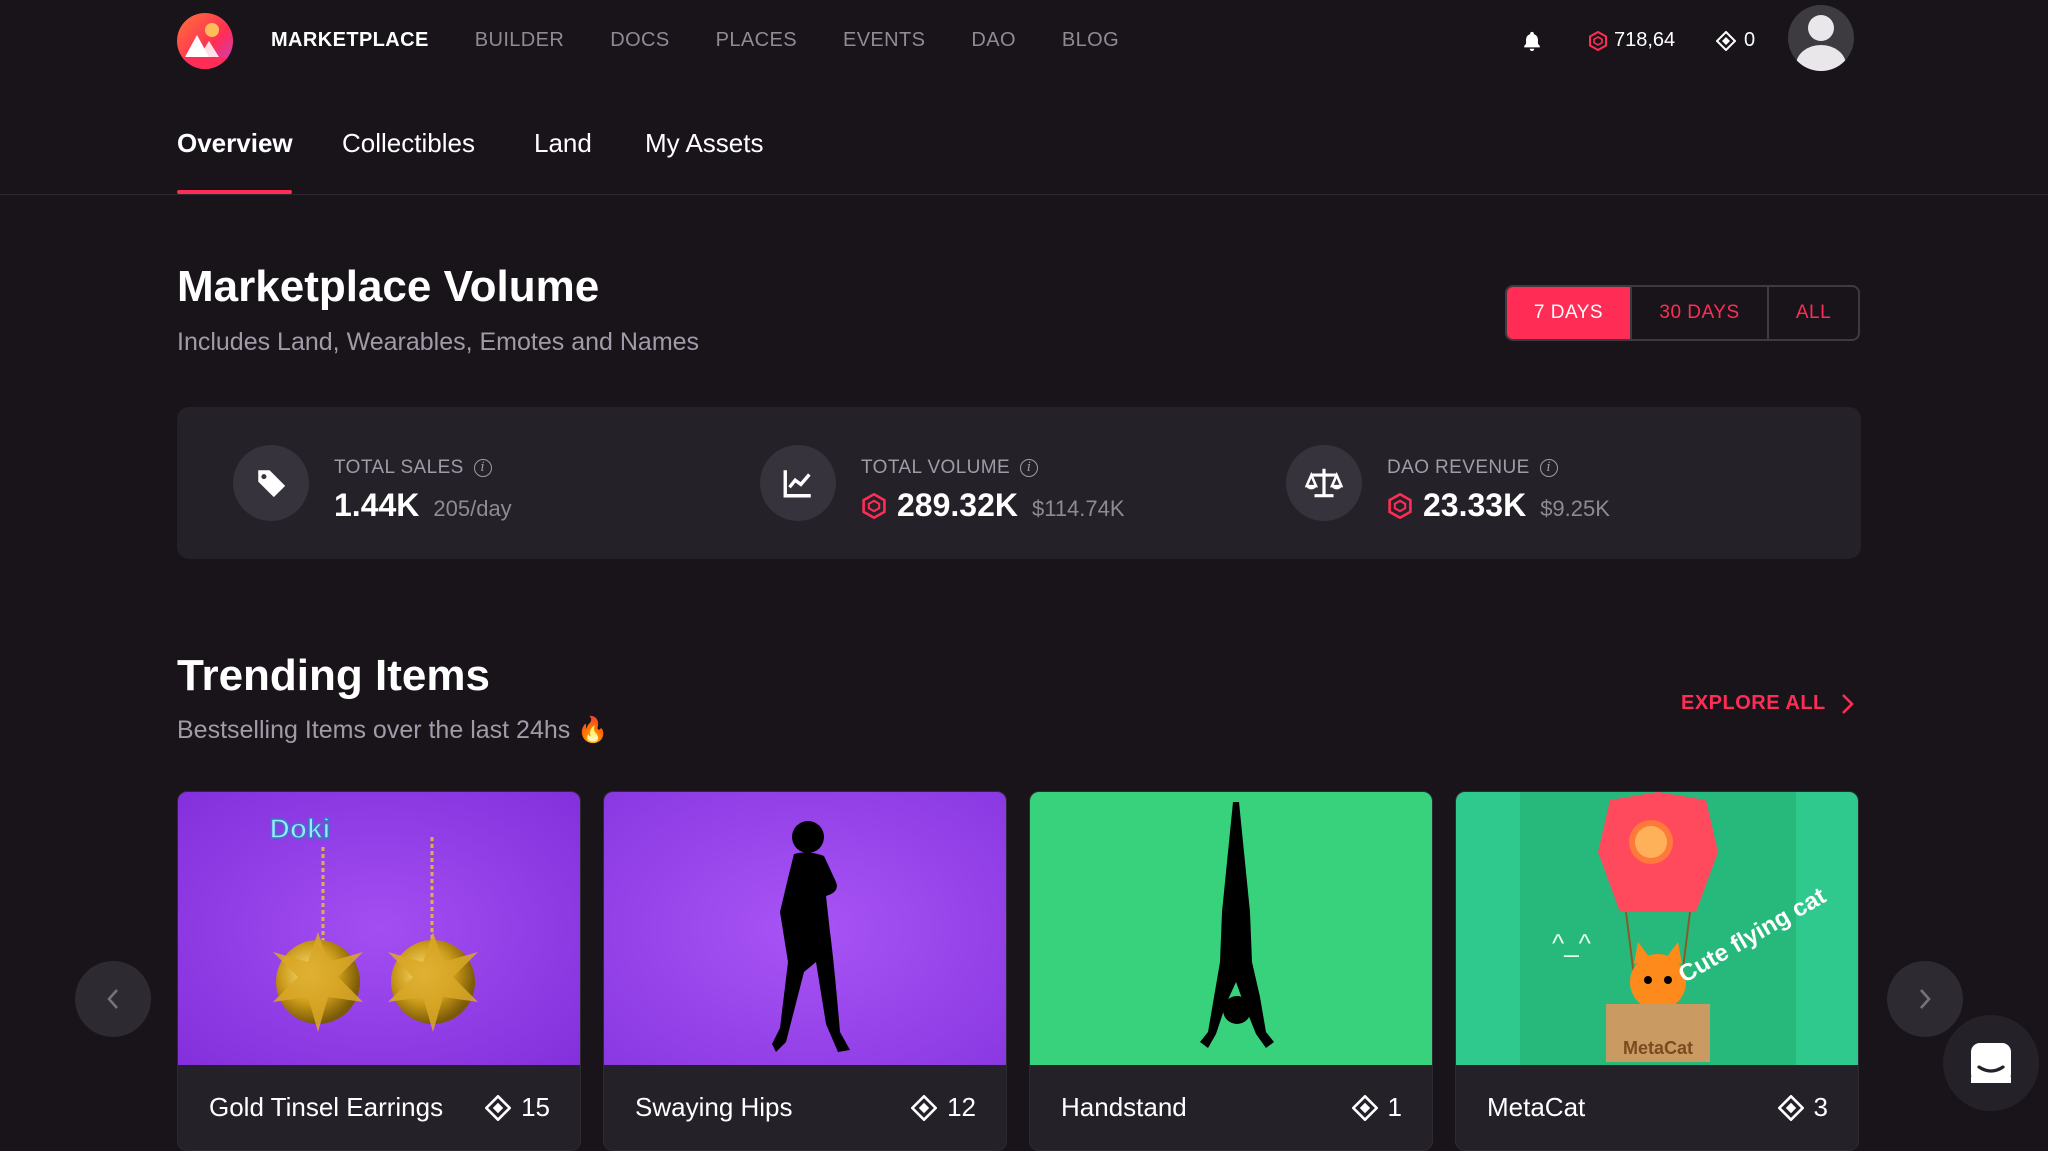  I want to click on item-price-value: 15, so click(535, 1107).